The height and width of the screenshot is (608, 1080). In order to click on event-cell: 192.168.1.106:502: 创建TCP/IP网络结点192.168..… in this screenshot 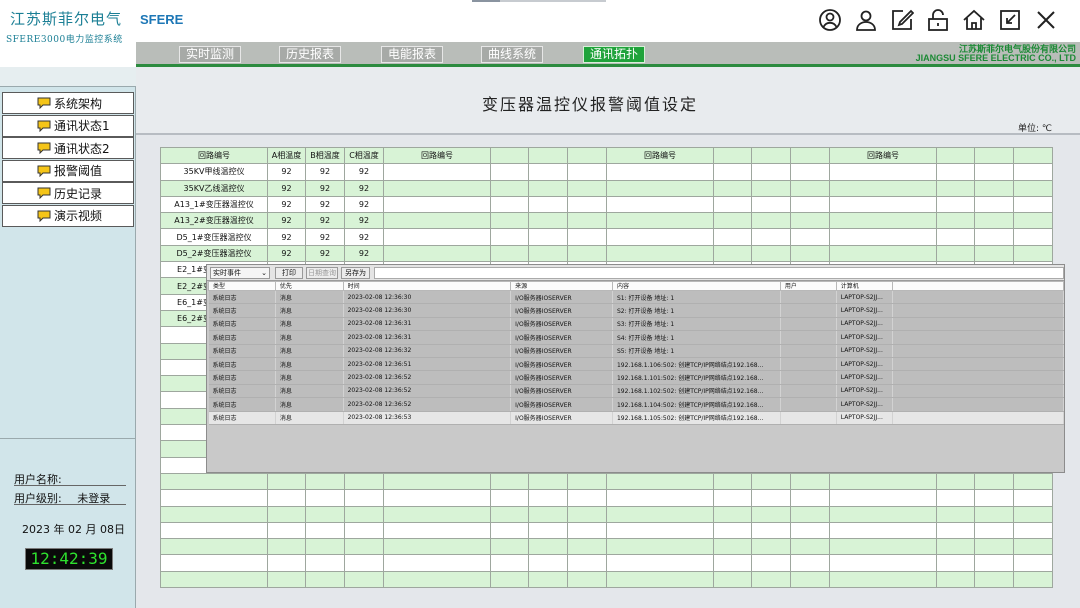, I will do `click(696, 364)`.